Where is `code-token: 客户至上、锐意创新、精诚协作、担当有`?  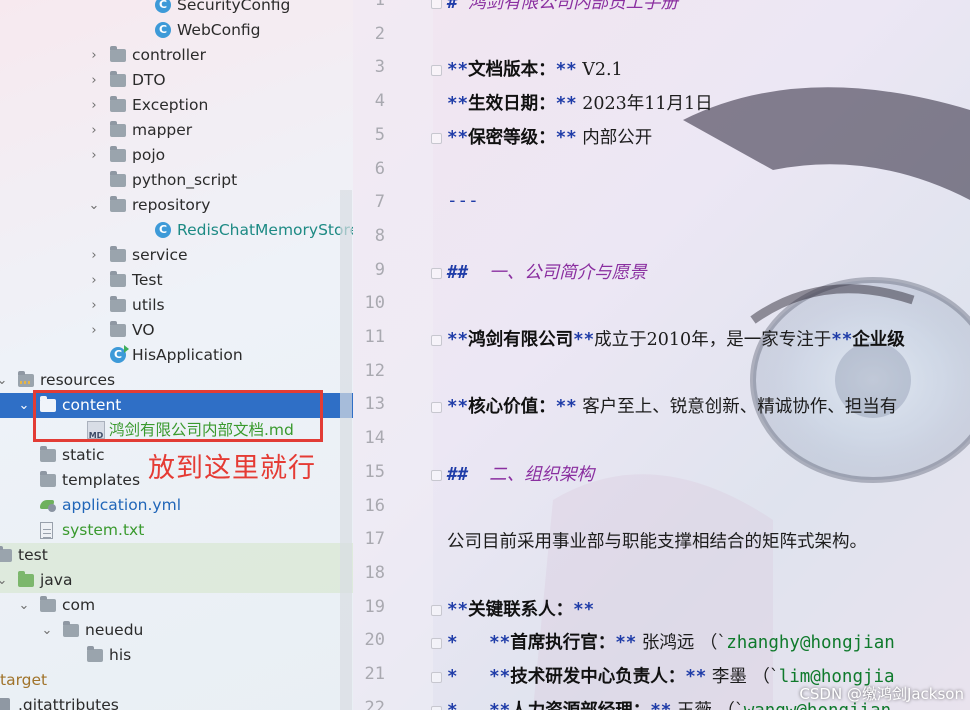 code-token: 客户至上、锐意创新、精诚协作、担当有 is located at coordinates (737, 407).